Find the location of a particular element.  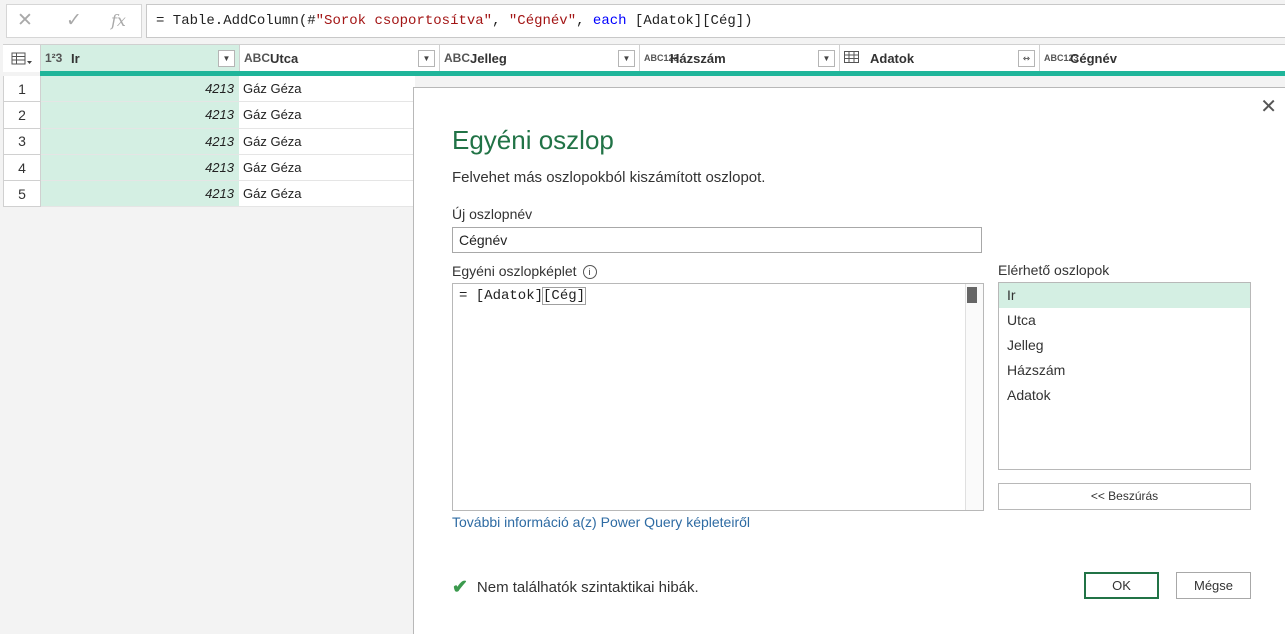

table-menu-icon is located at coordinates (22, 58).